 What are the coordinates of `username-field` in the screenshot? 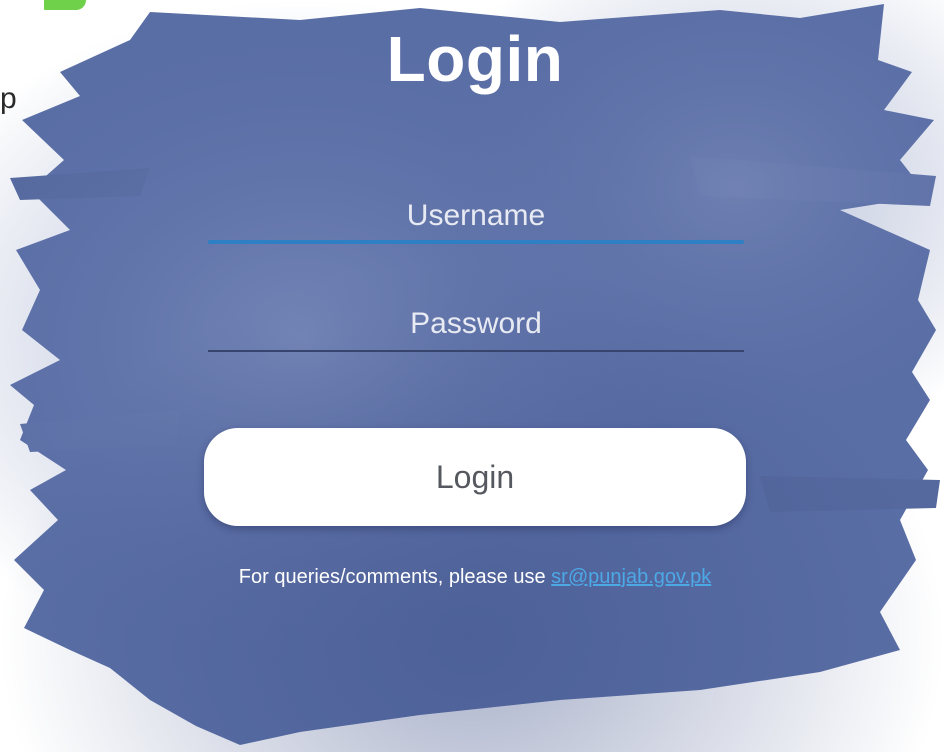 It's located at (476, 219).